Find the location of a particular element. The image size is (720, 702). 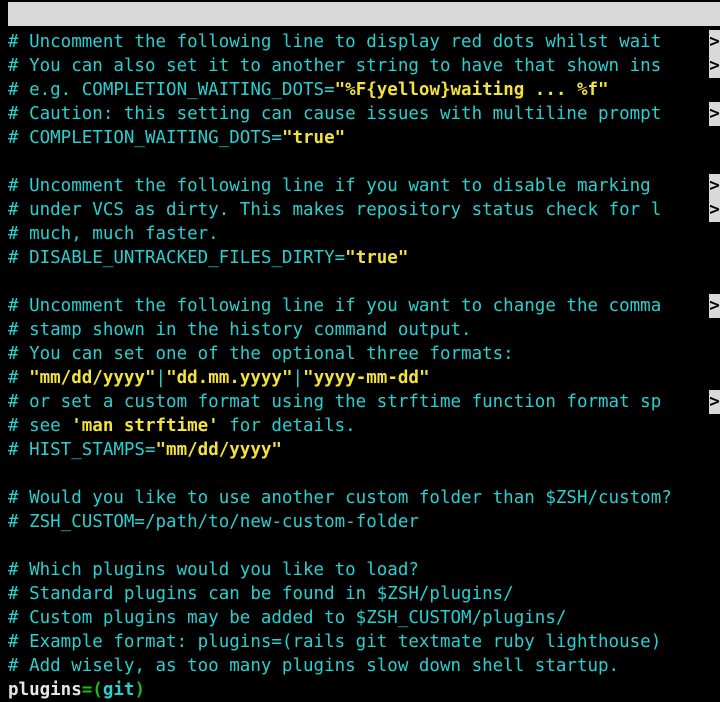

editor-line: # "mm/dd/yyyy"|"dd.mm.yyyy"|"yyyy-mm-dd" is located at coordinates (360, 378).